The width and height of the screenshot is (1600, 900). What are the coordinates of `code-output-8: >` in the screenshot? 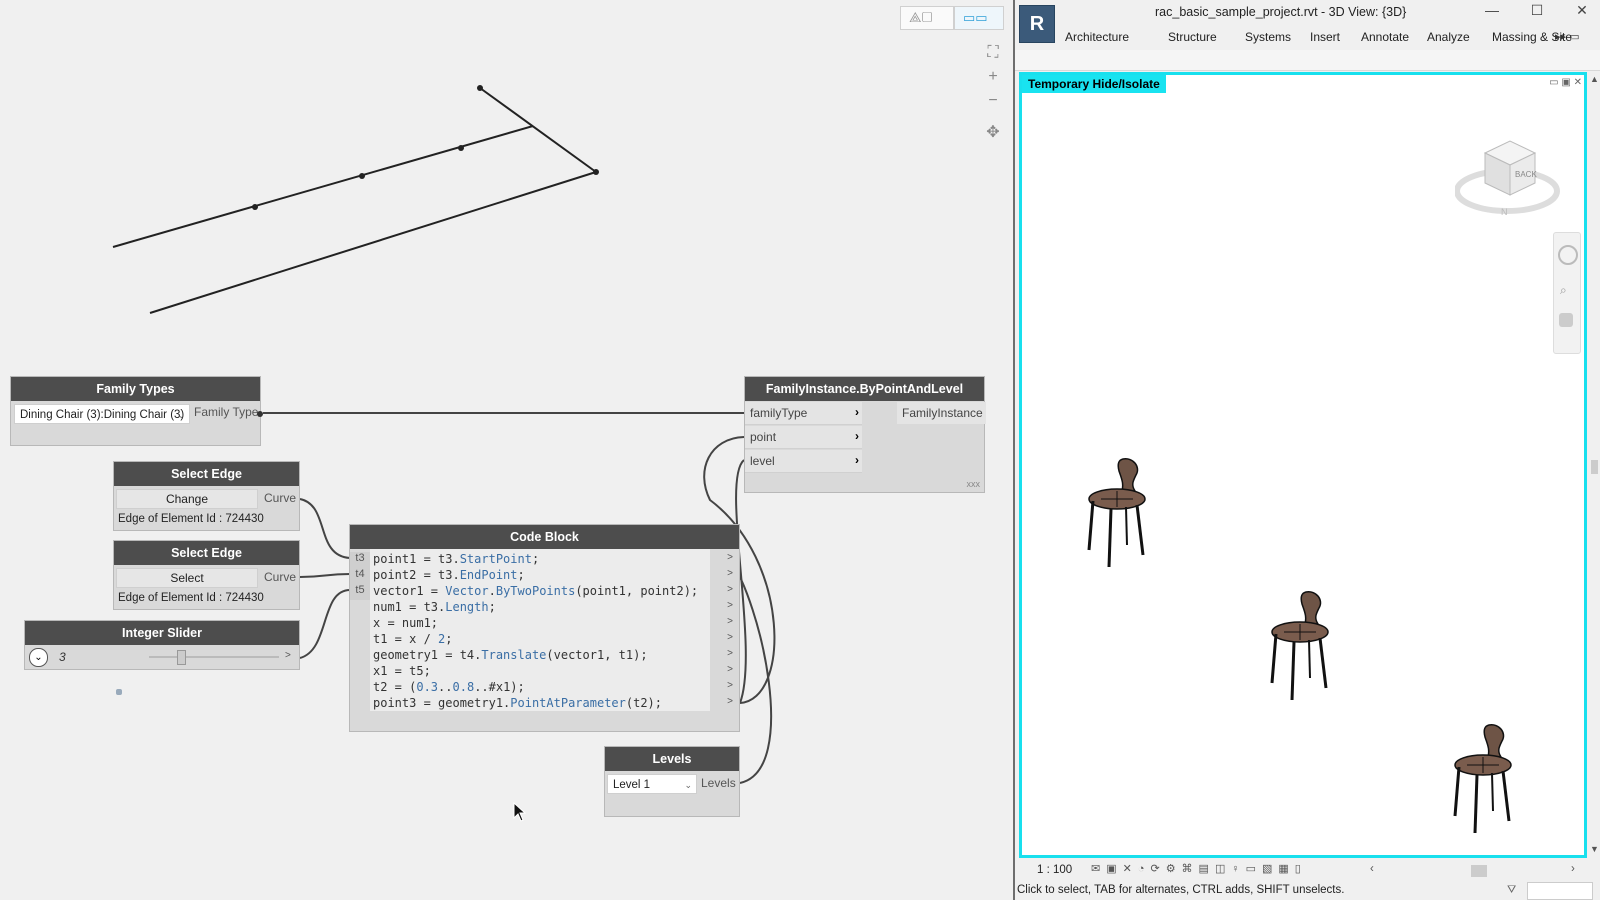 It's located at (730, 669).